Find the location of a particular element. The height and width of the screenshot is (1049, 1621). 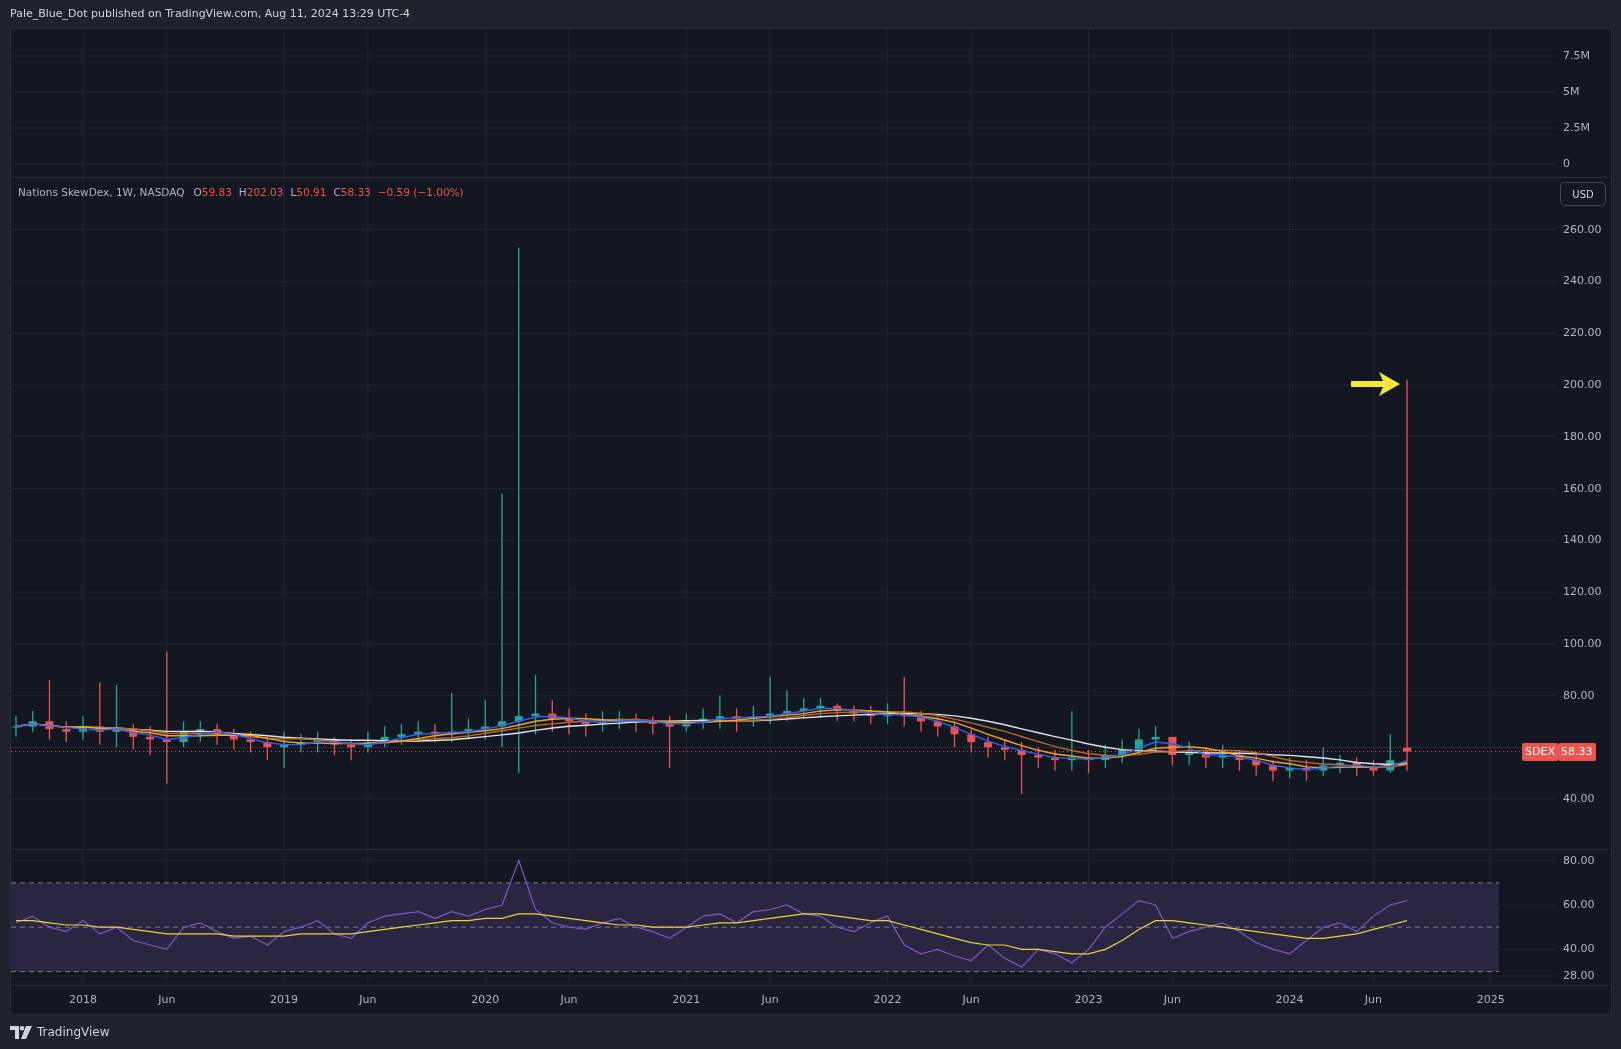

price-scale-label: 40.00 is located at coordinates (1579, 799).